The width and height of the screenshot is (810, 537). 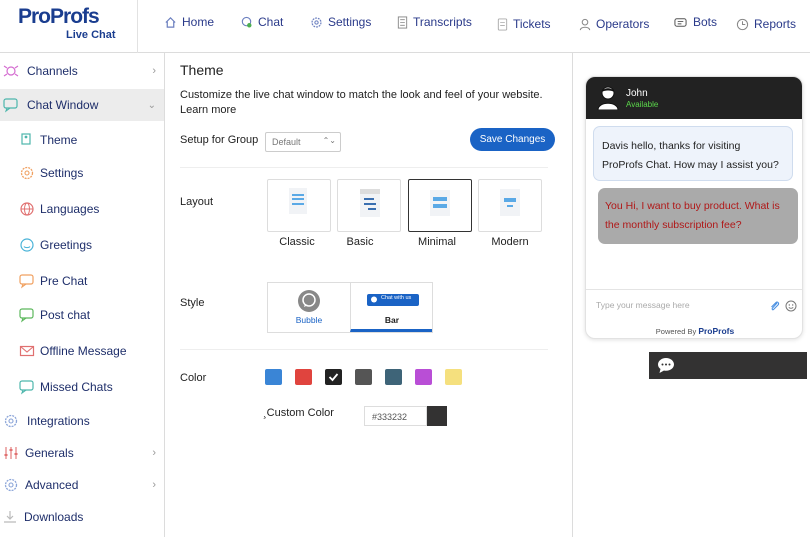 What do you see at coordinates (63, 105) in the screenshot?
I see `sidebar-item-label: Chat Window` at bounding box center [63, 105].